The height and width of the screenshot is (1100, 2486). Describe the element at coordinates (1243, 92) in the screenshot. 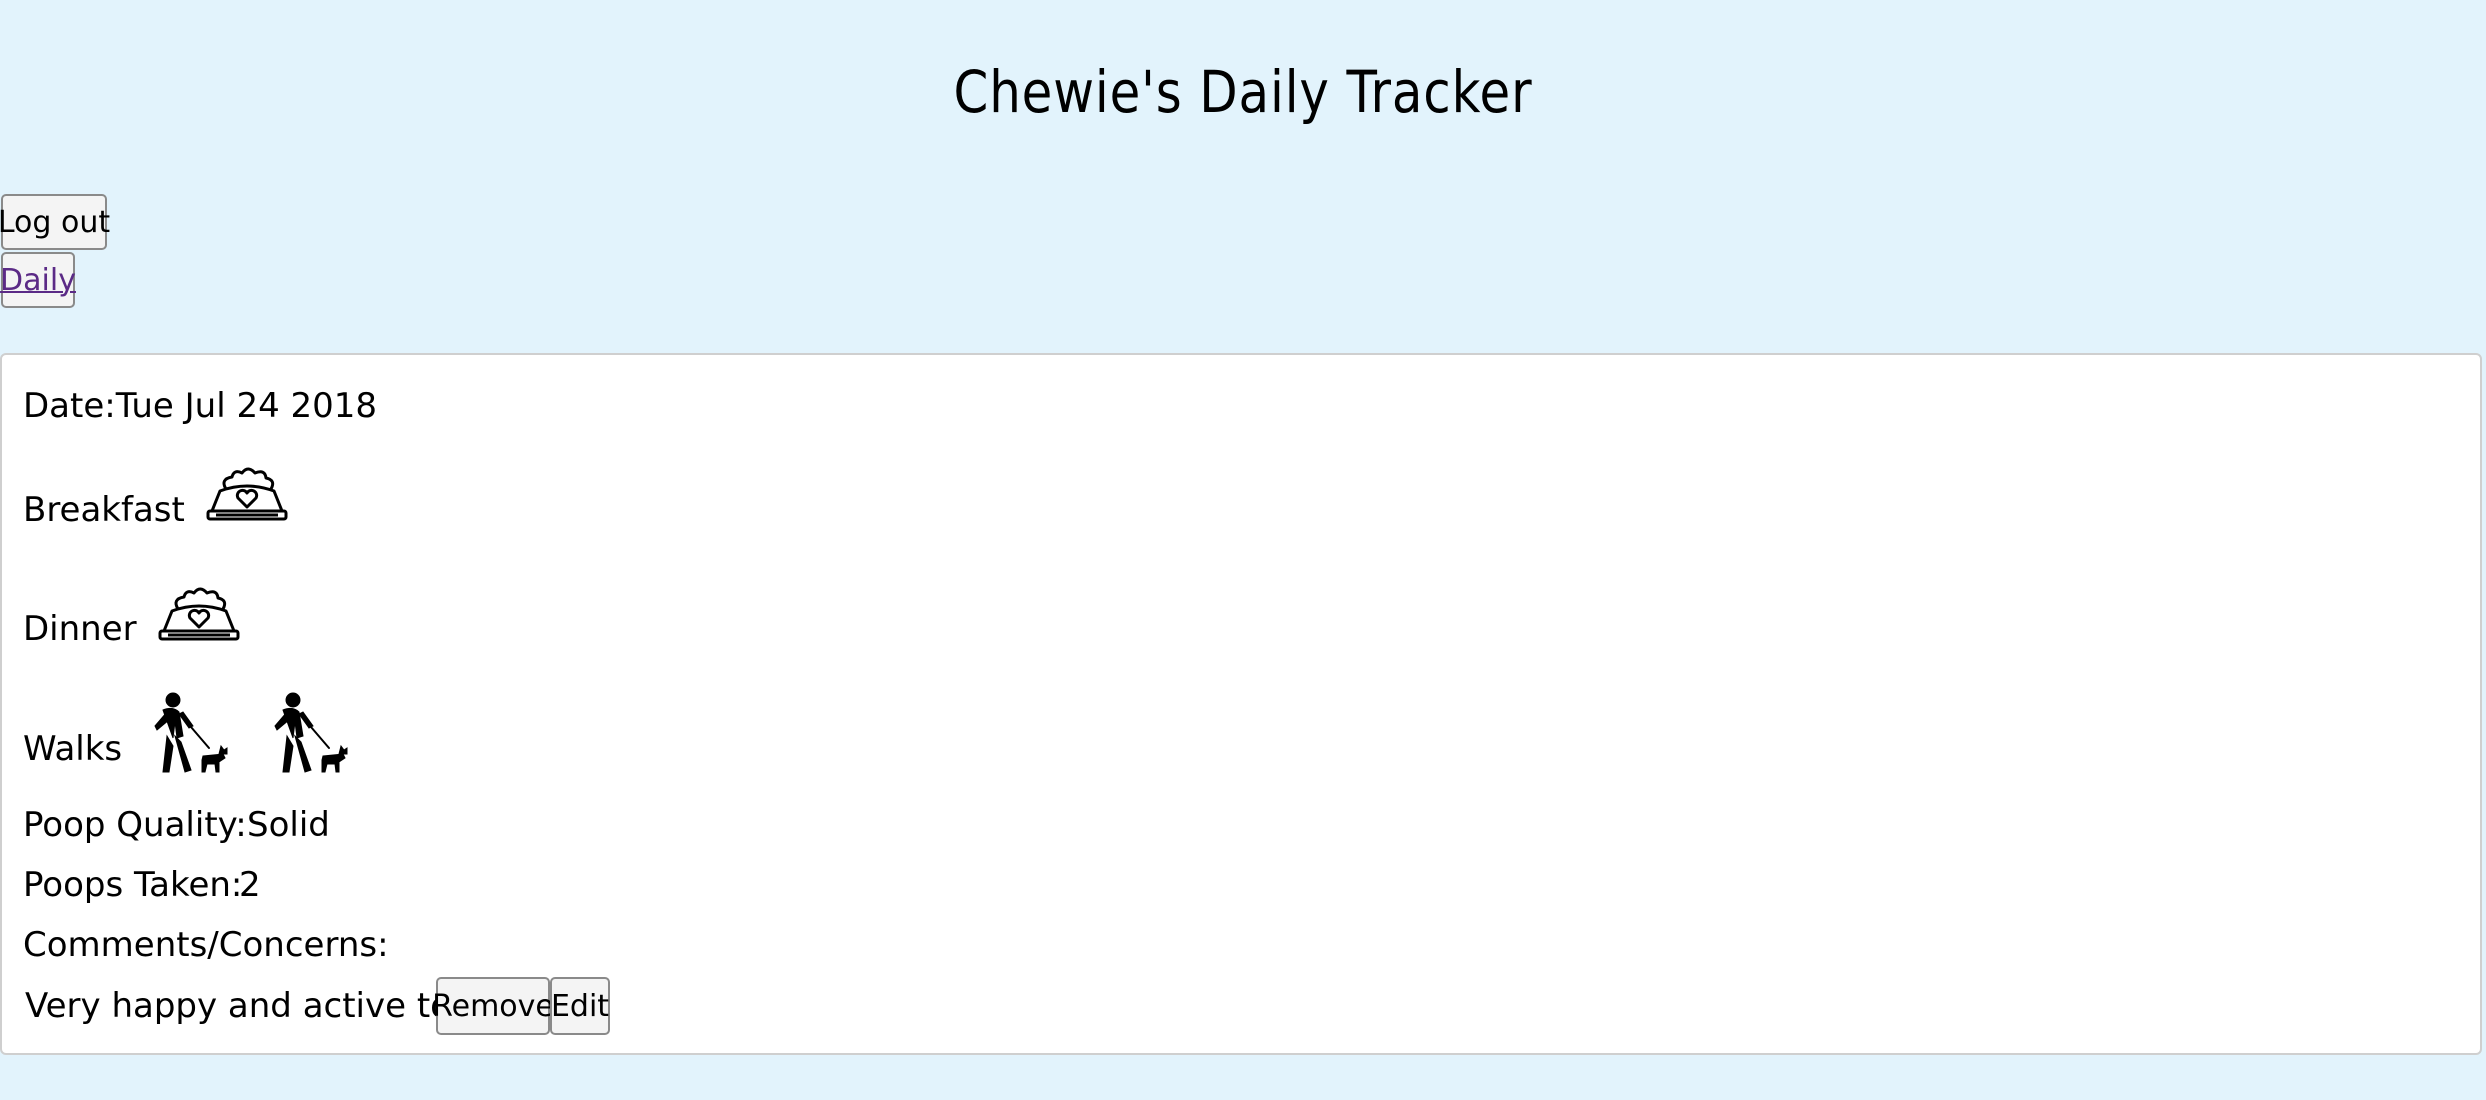

I see `page-title: Chewie's Daily Tracker` at that location.